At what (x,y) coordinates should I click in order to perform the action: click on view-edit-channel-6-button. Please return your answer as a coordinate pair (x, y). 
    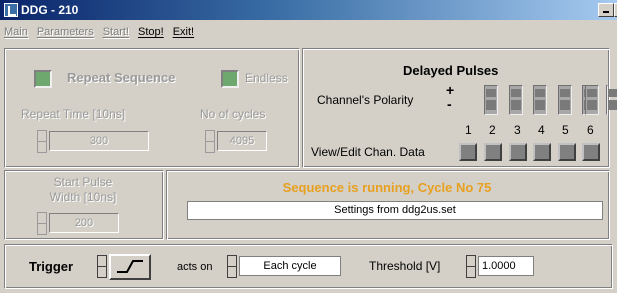
    Looking at the image, I should click on (591, 152).